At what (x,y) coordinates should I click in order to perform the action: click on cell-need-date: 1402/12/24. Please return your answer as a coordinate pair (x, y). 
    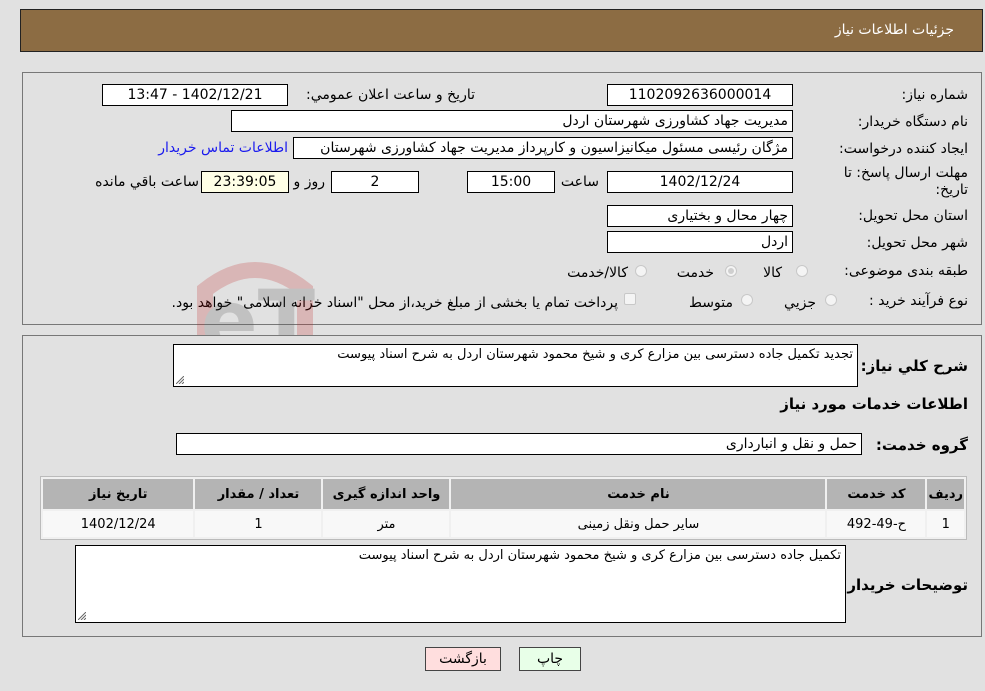
    Looking at the image, I should click on (118, 524).